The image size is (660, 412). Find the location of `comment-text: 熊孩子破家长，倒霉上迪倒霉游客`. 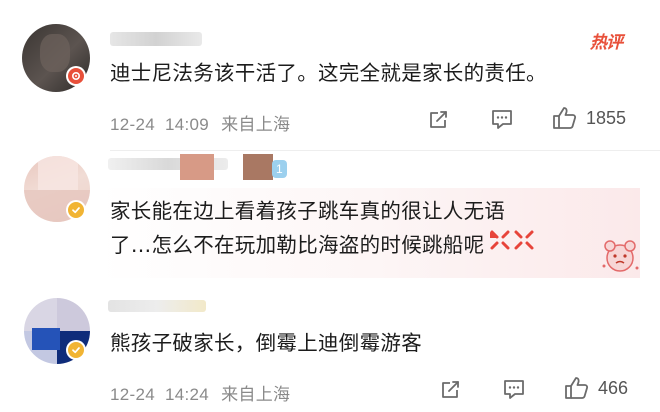

comment-text: 熊孩子破家长，倒霉上迪倒霉游客 is located at coordinates (266, 343).